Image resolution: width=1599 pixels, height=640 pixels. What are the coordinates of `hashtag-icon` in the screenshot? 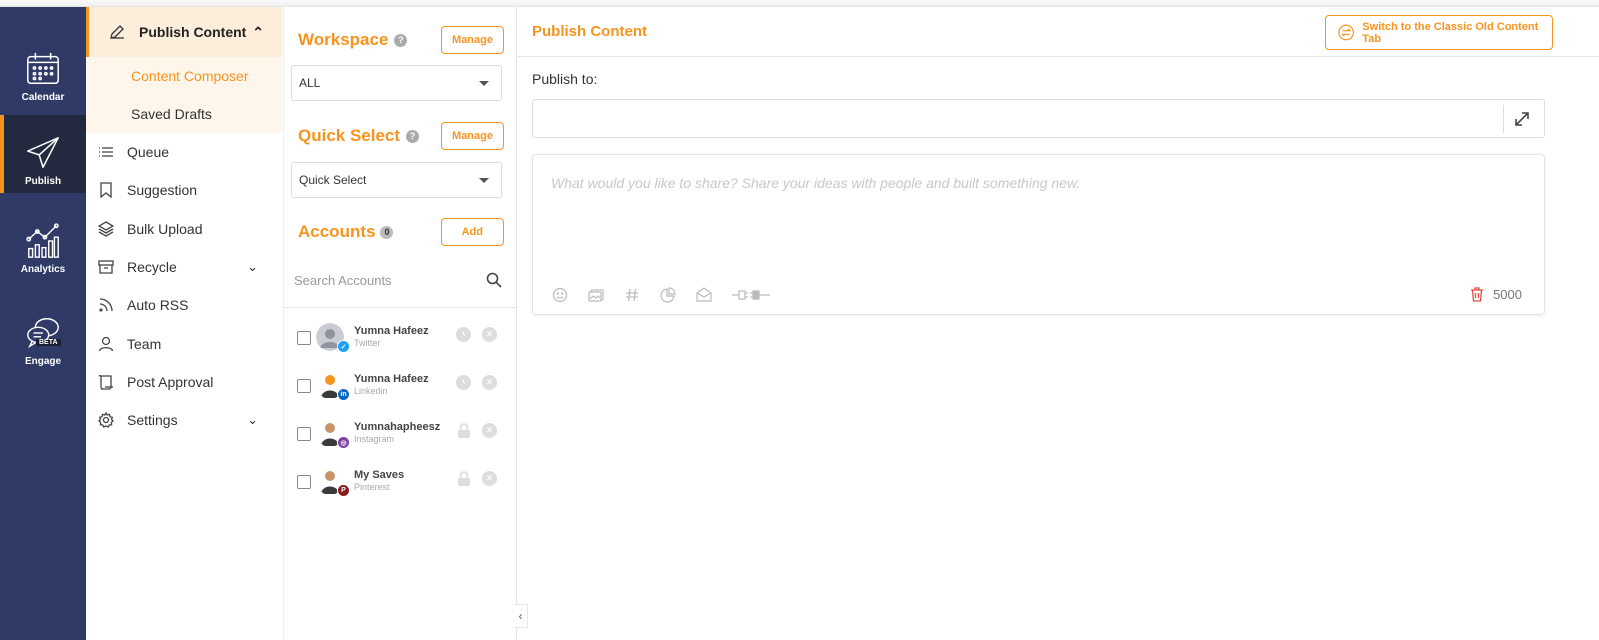 It's located at (632, 295).